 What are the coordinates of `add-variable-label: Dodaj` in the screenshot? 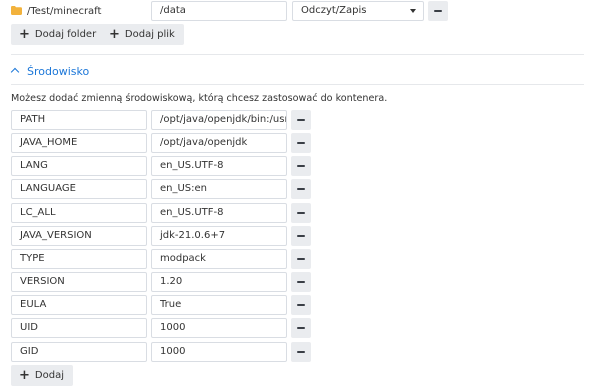 It's located at (49, 375).